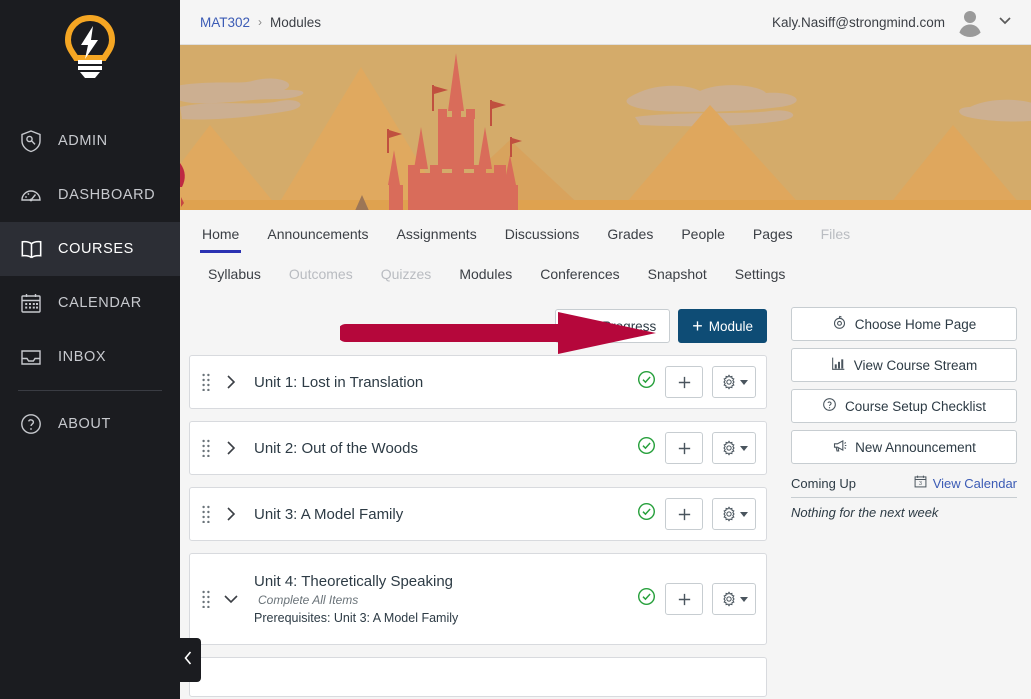  What do you see at coordinates (478, 677) in the screenshot?
I see `module-row` at bounding box center [478, 677].